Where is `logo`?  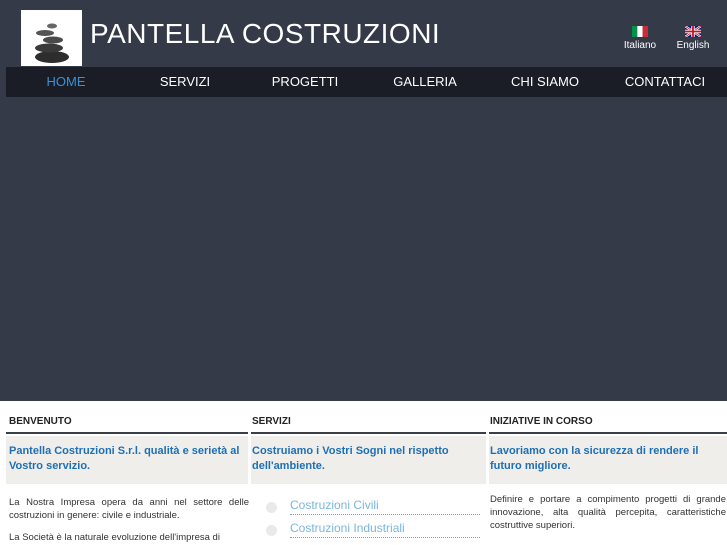 logo is located at coordinates (51, 38).